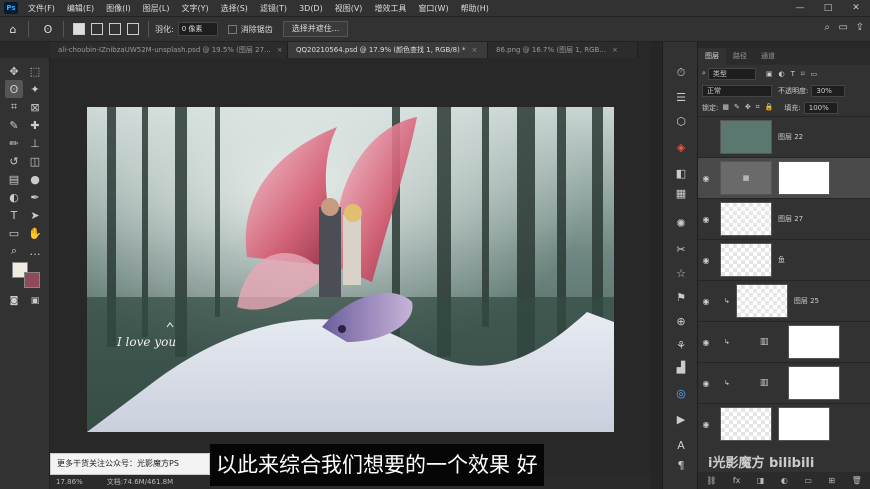 The width and height of the screenshot is (870, 489). I want to click on background-color-swatch, so click(32, 280).